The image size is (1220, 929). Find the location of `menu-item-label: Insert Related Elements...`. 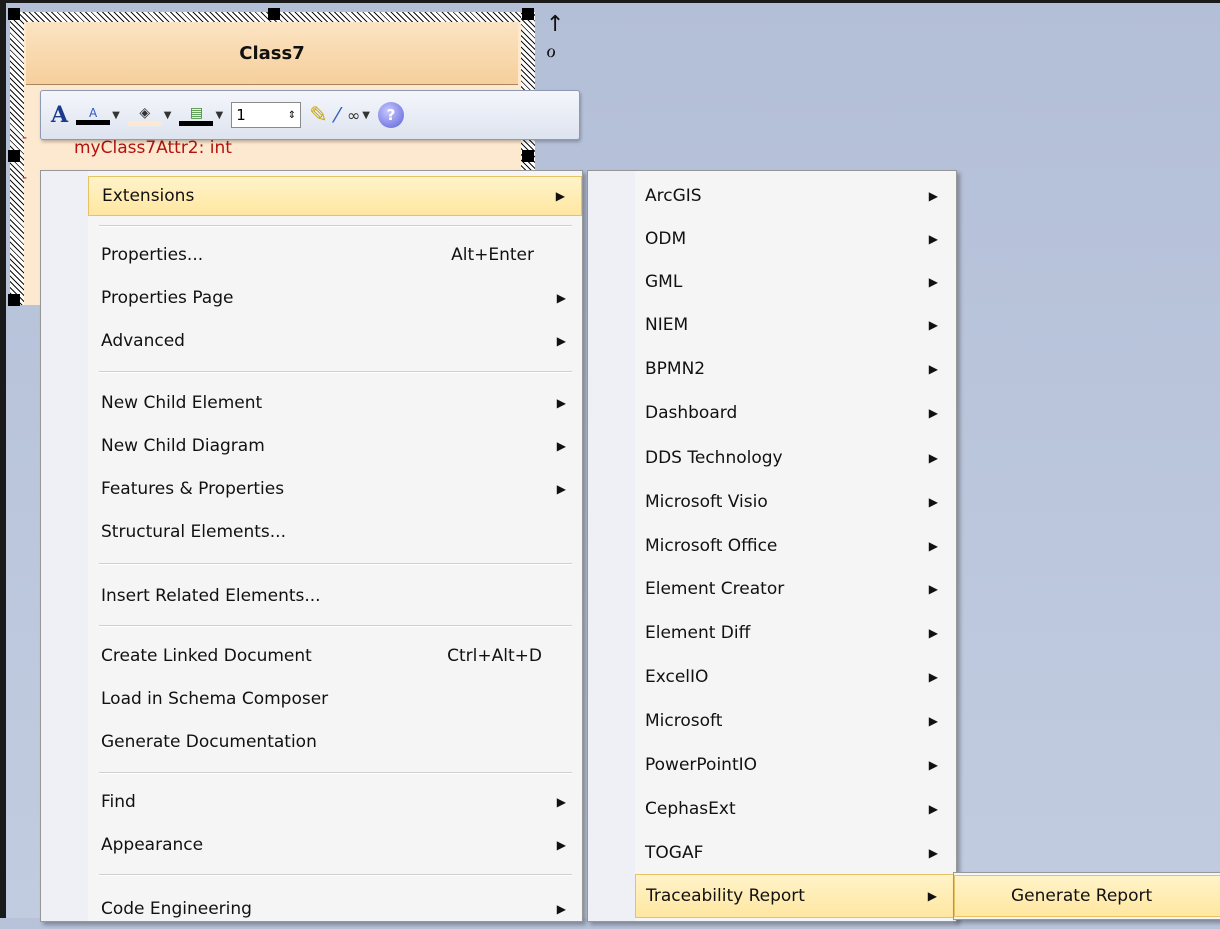

menu-item-label: Insert Related Elements... is located at coordinates (211, 596).